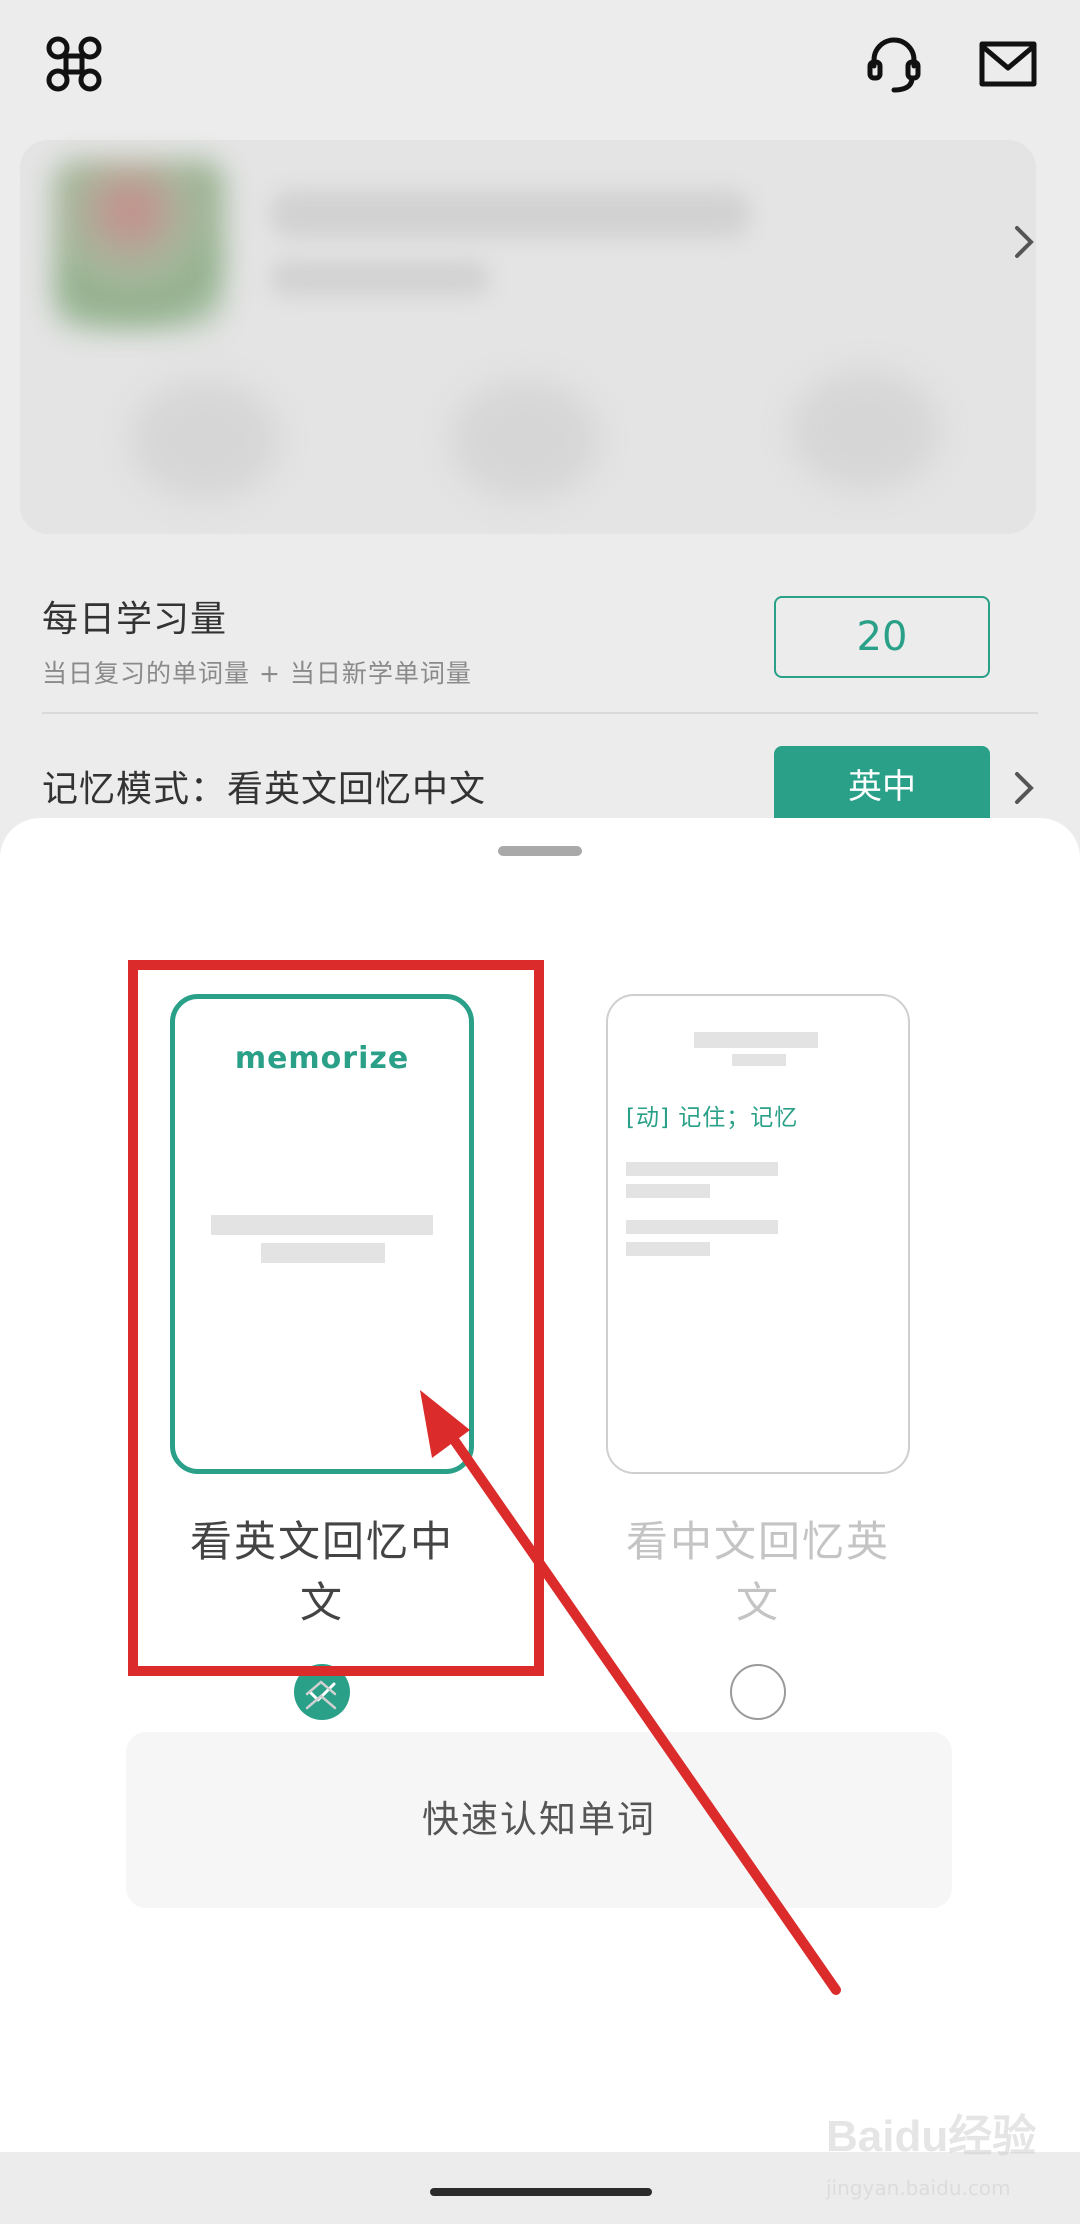 The width and height of the screenshot is (1080, 2224). What do you see at coordinates (931, 2136) in the screenshot?
I see `watermark-brand: Baidu经验` at bounding box center [931, 2136].